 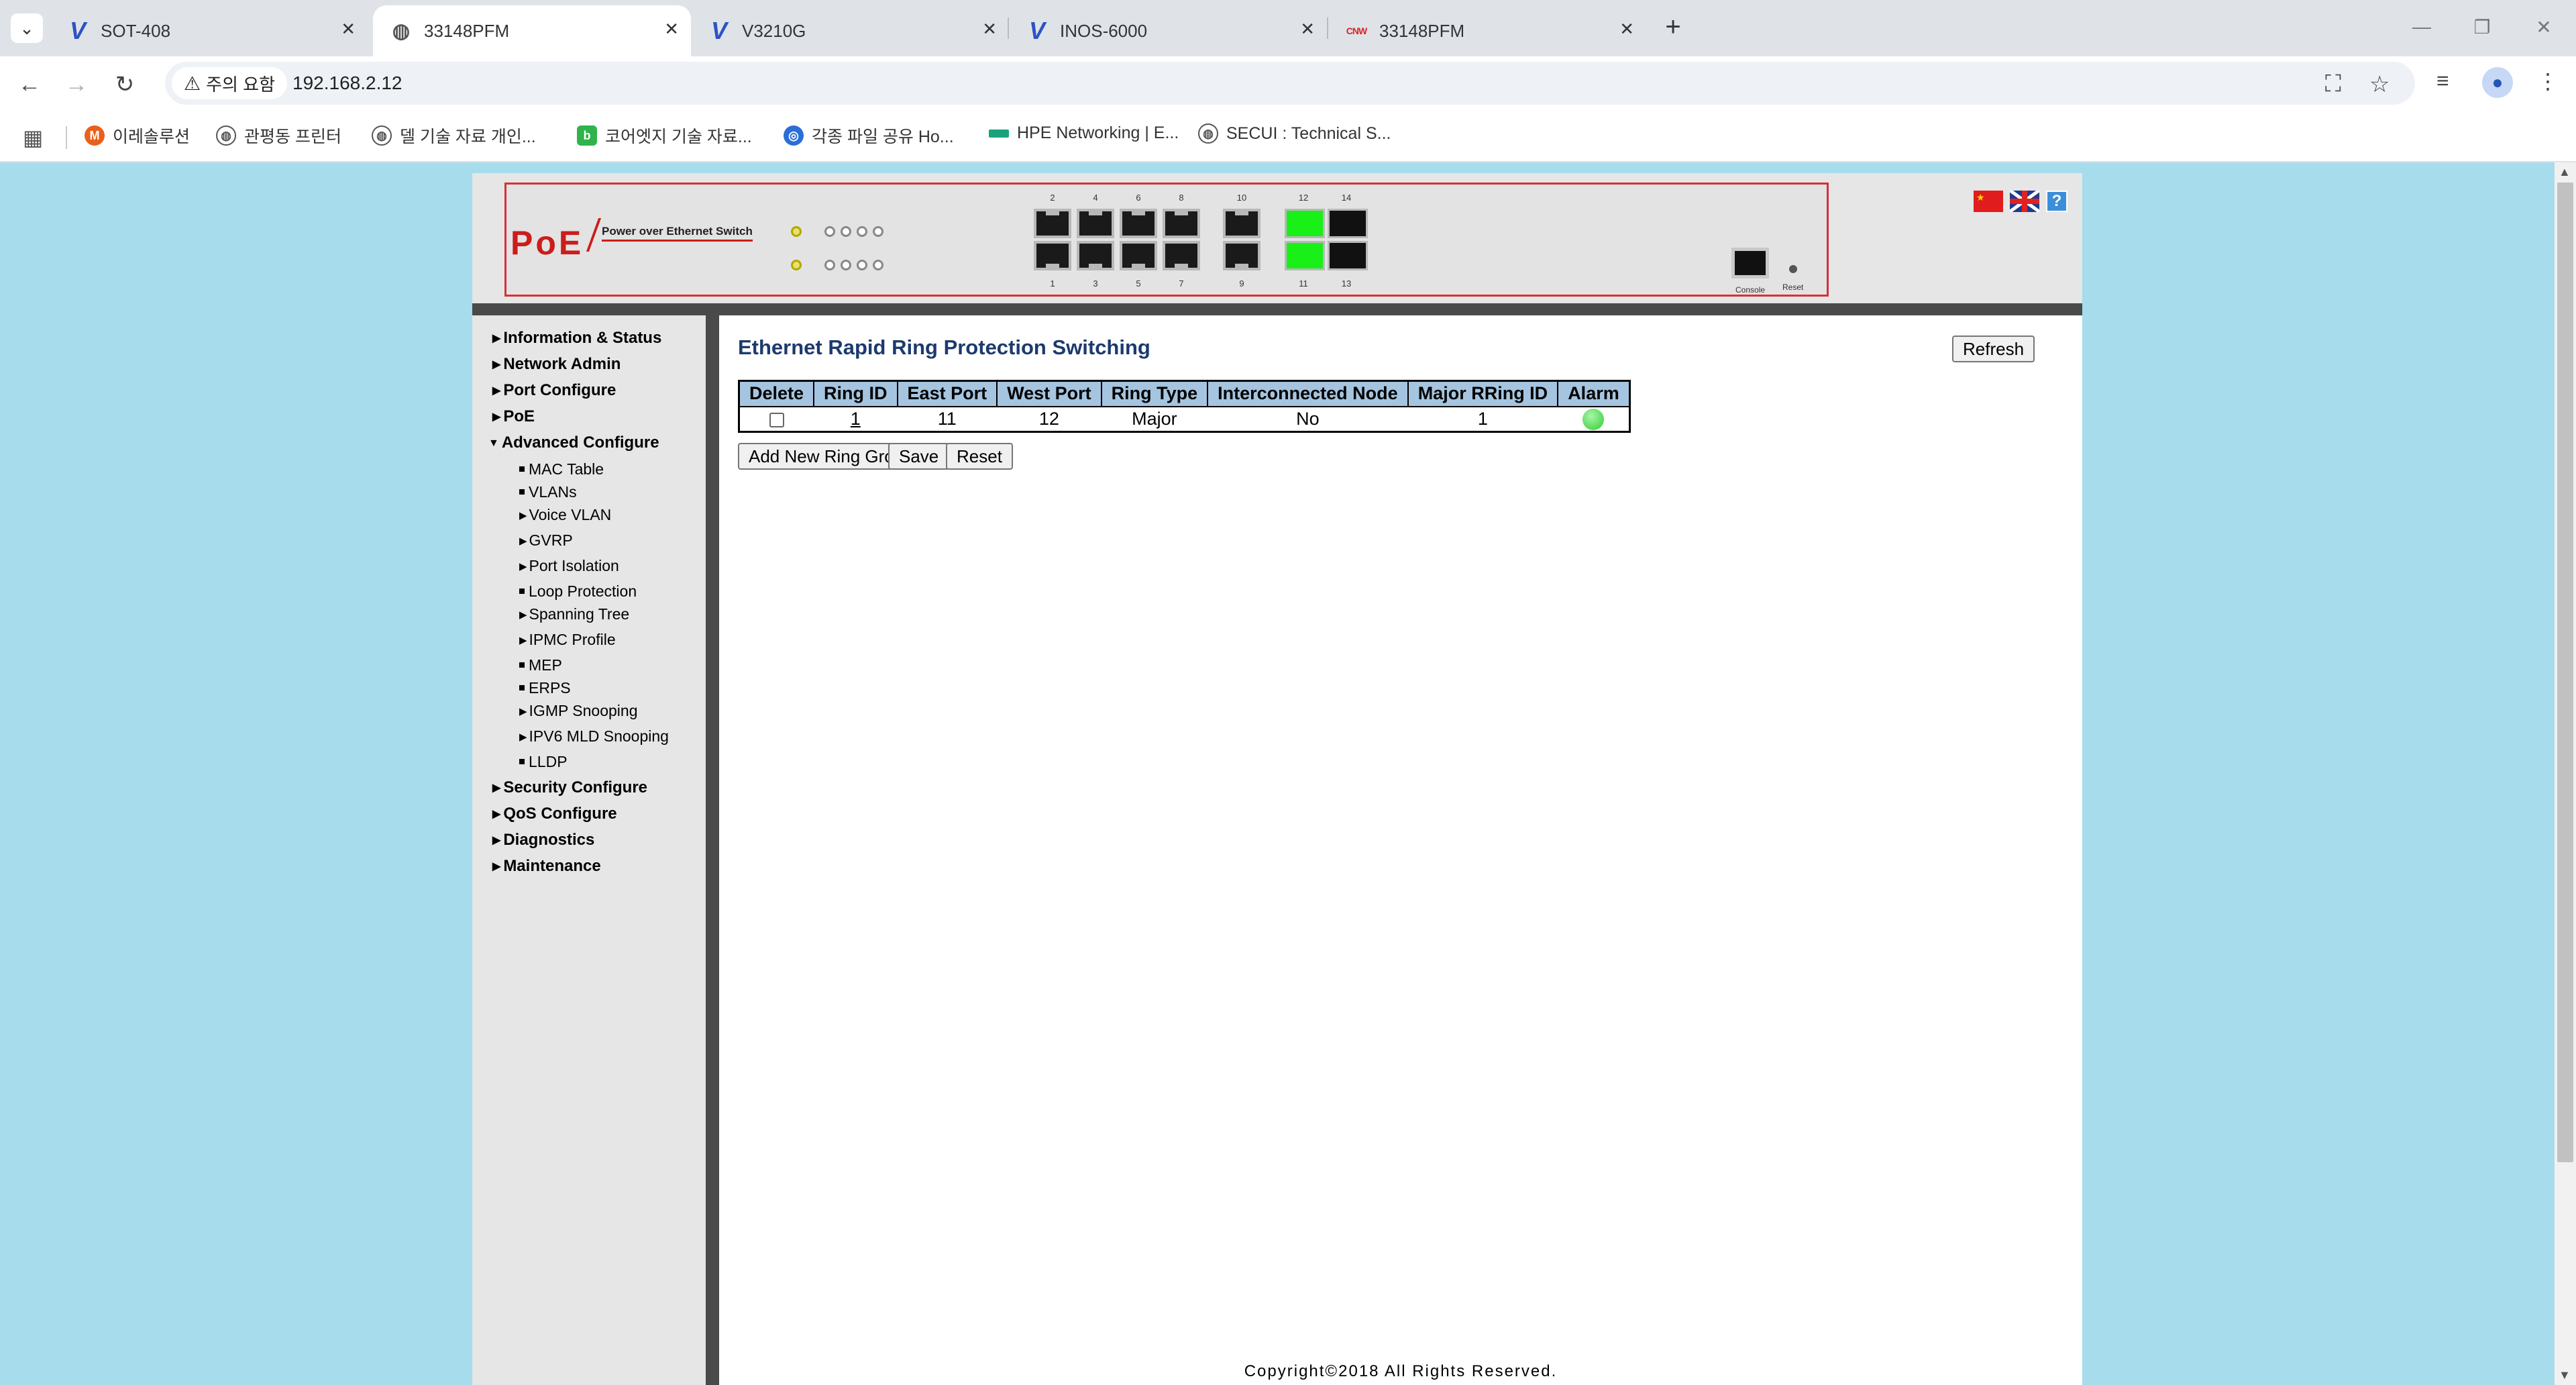 What do you see at coordinates (230, 83) in the screenshot?
I see `security-warning-chip: ⚠ 주의 요함` at bounding box center [230, 83].